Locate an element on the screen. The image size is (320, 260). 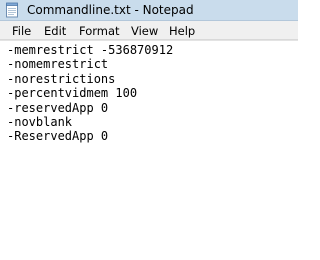
menu-view: View is located at coordinates (144, 31).